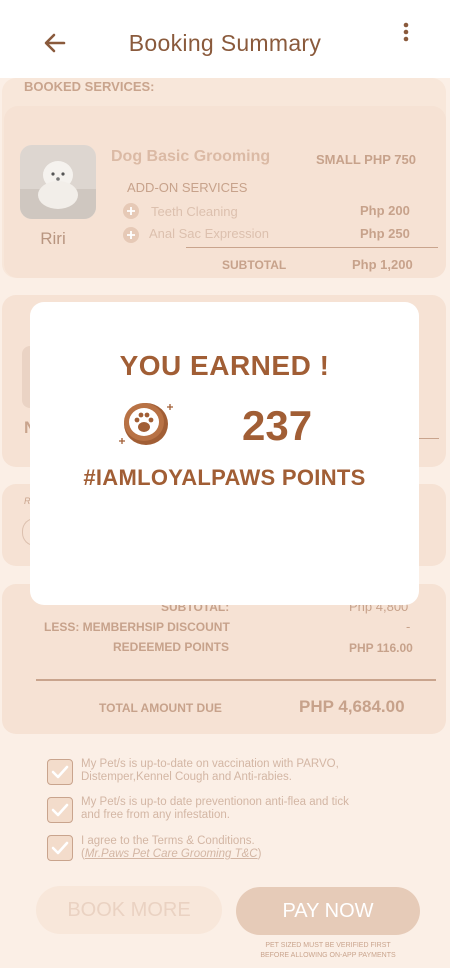 Image resolution: width=450 pixels, height=968 pixels. What do you see at coordinates (406, 33) in the screenshot?
I see `more-options-icon` at bounding box center [406, 33].